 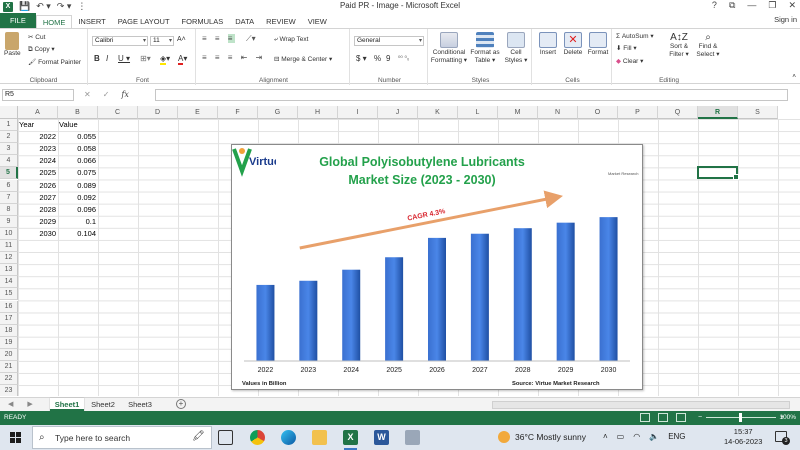 I want to click on find-select-button: ⌕ Find & Select ▾, so click(x=708, y=45).